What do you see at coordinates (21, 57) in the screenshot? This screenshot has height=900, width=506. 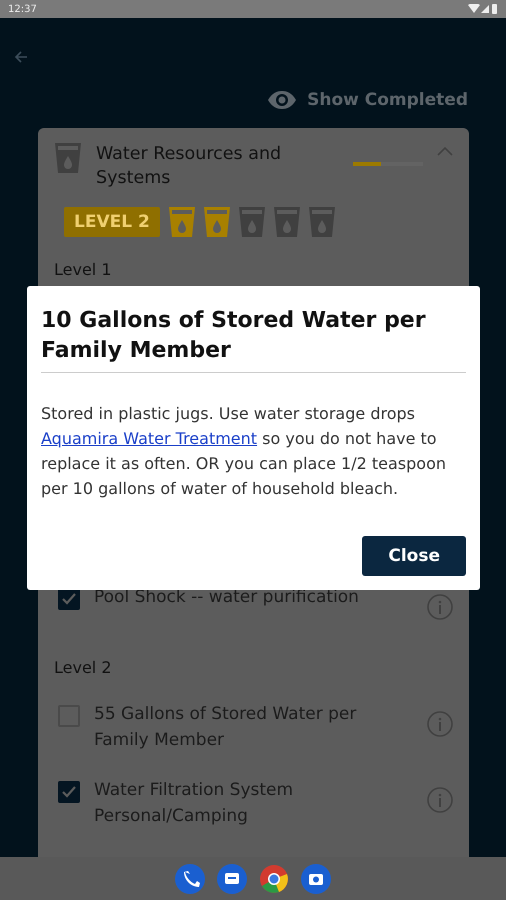 I see `back-arrow-icon` at bounding box center [21, 57].